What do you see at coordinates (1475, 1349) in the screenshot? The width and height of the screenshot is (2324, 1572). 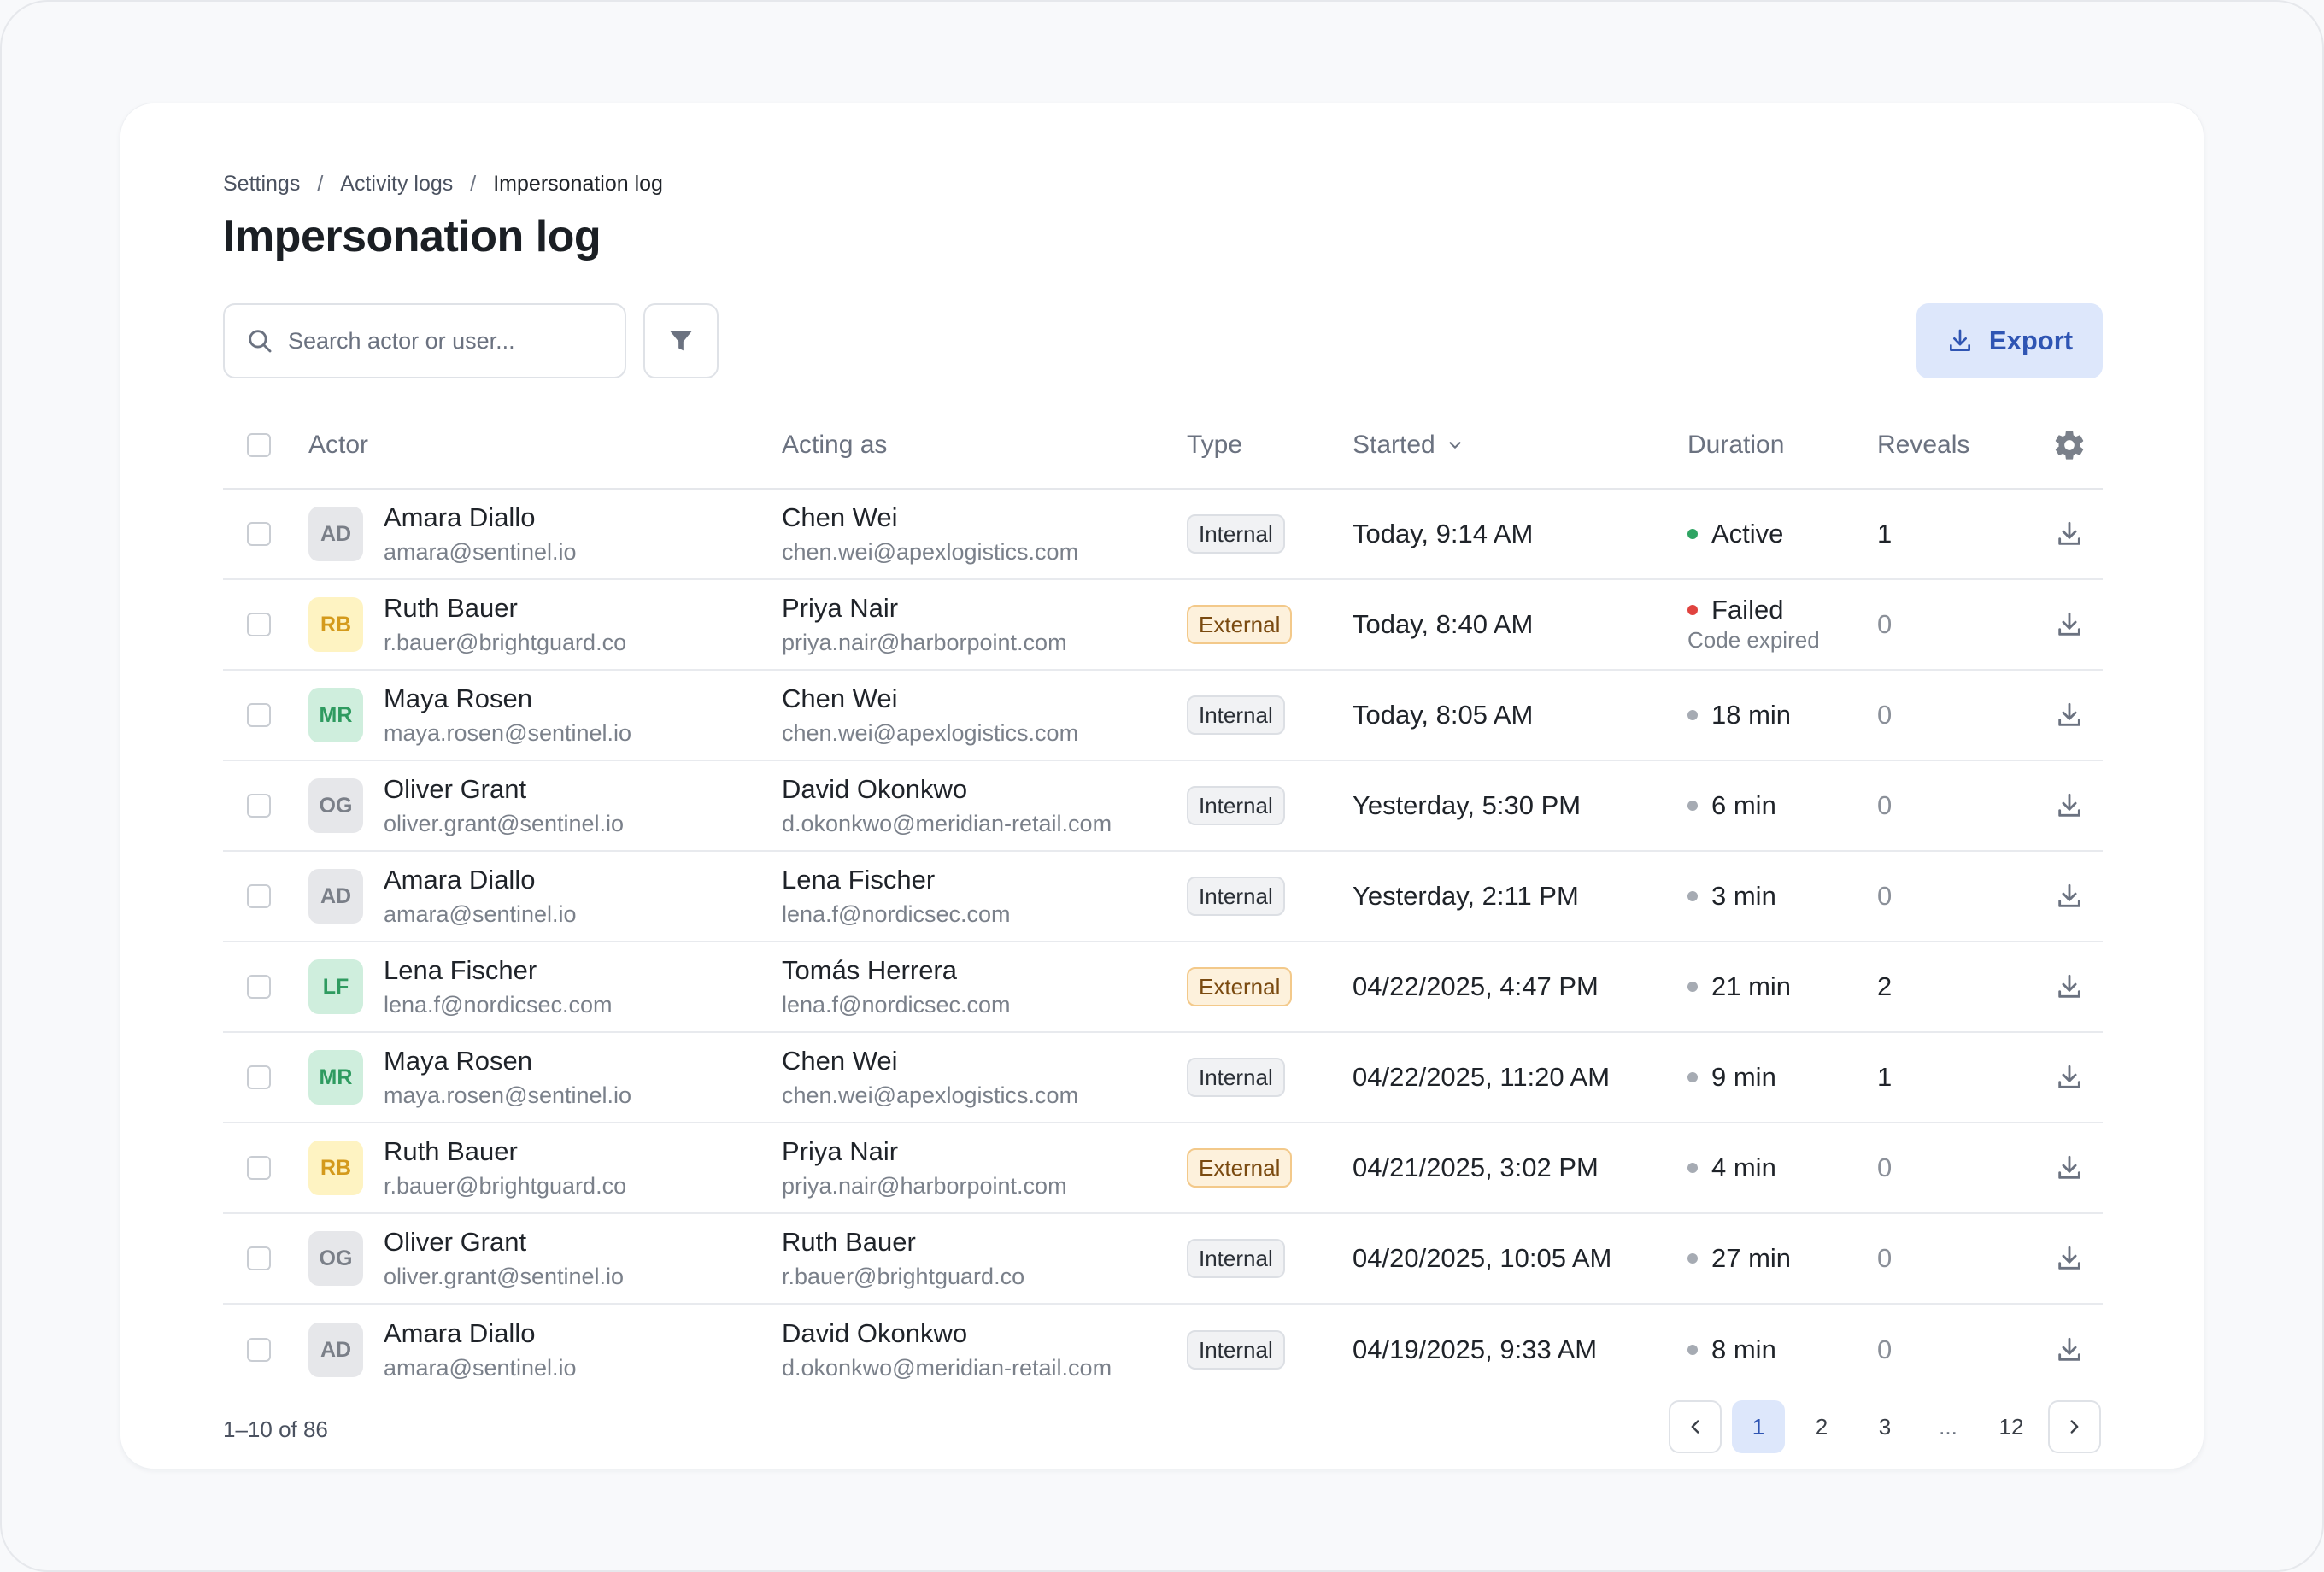 I see `started-time: 04/19/2025, 9:33 AM` at bounding box center [1475, 1349].